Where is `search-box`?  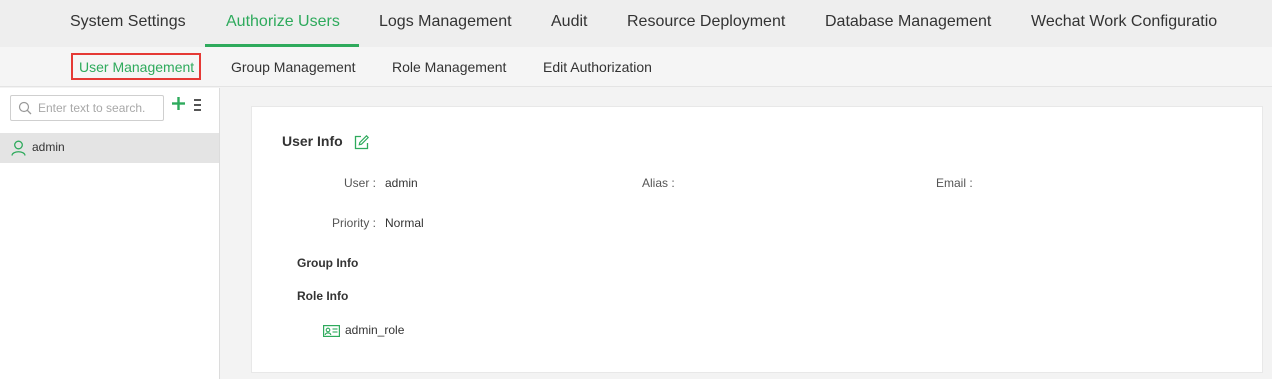 search-box is located at coordinates (87, 108).